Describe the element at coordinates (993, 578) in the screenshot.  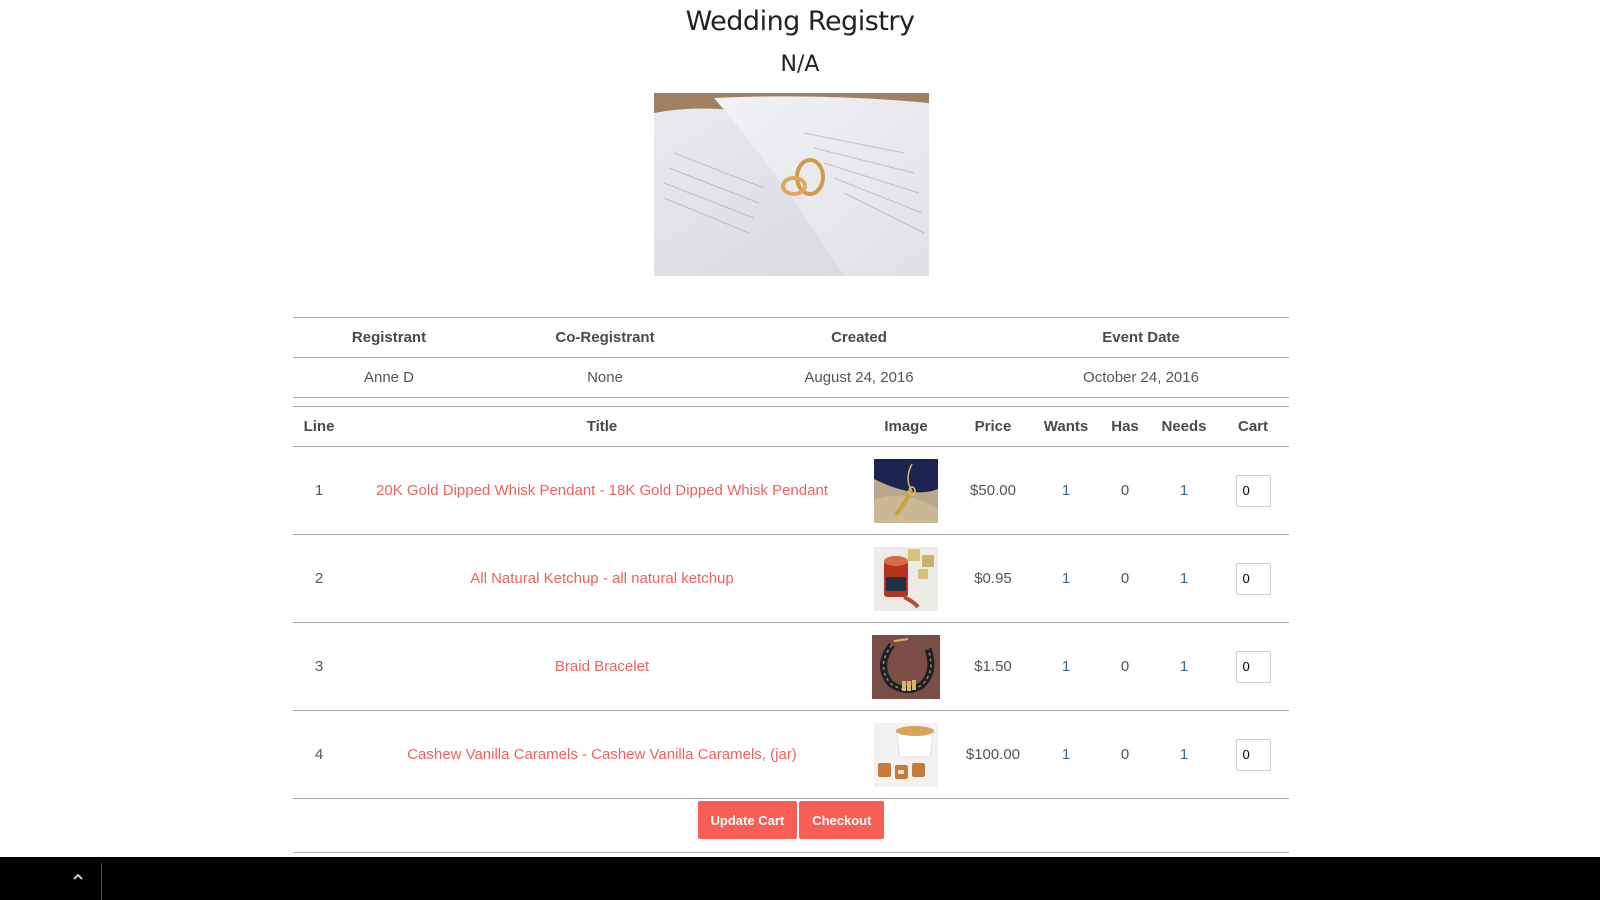
I see `item-price: $0.95` at that location.